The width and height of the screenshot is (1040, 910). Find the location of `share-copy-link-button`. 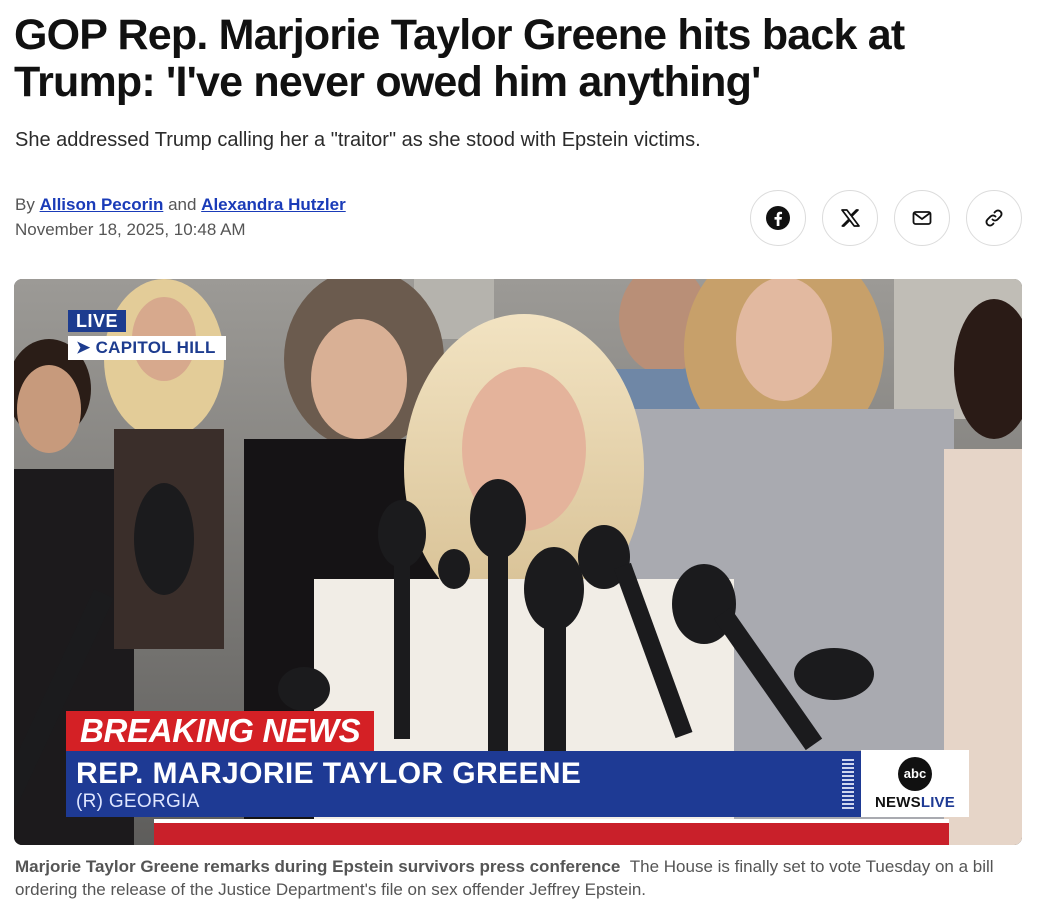

share-copy-link-button is located at coordinates (994, 218).